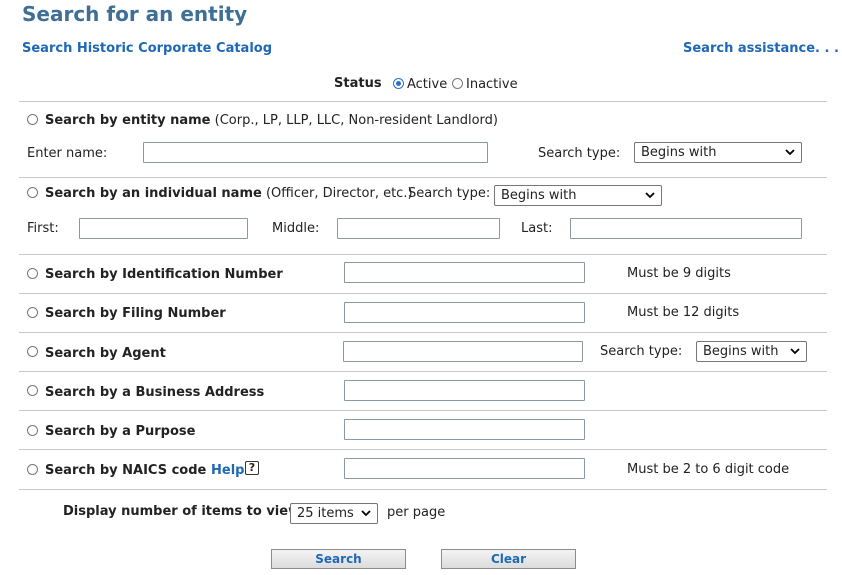  I want to click on naics-input, so click(464, 468).